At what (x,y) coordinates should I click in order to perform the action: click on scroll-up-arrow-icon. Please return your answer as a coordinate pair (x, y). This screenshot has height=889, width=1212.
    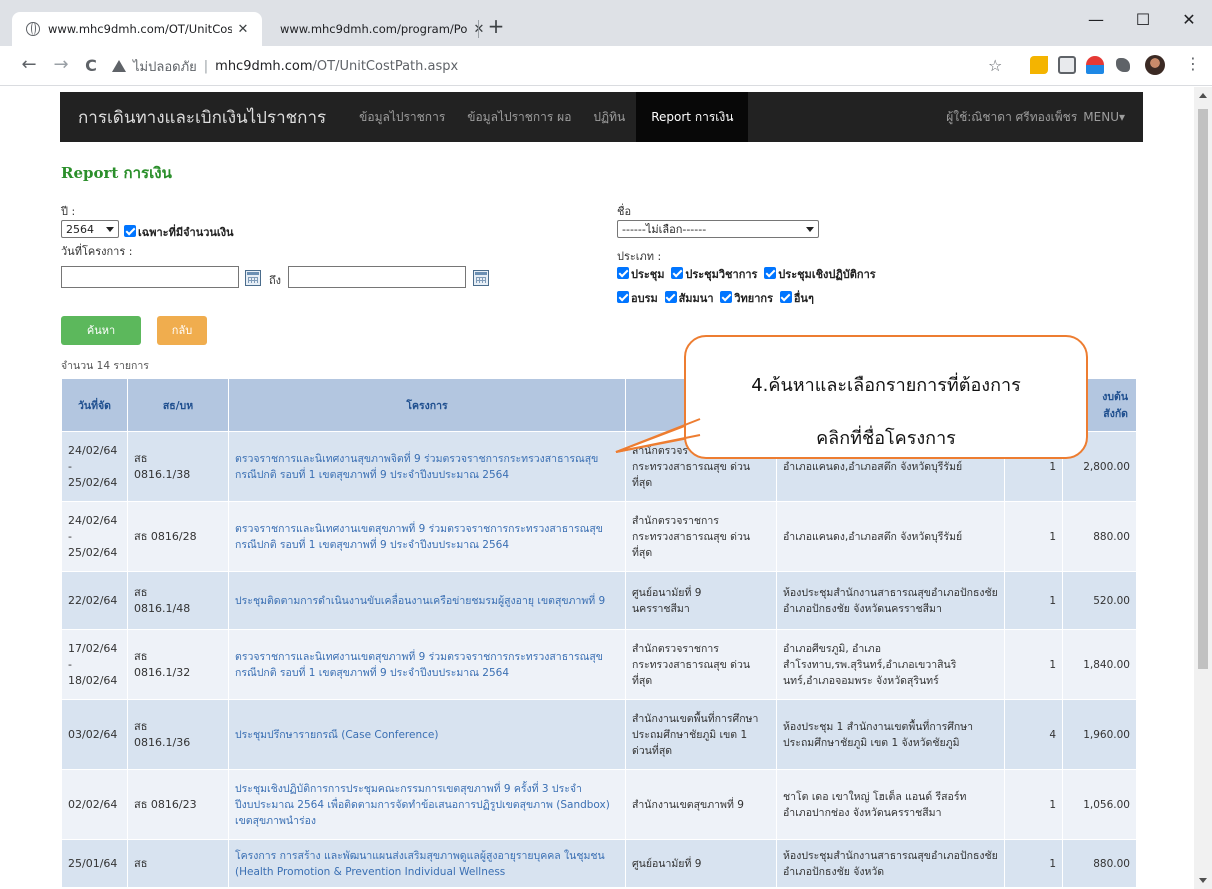
    Looking at the image, I should click on (1203, 95).